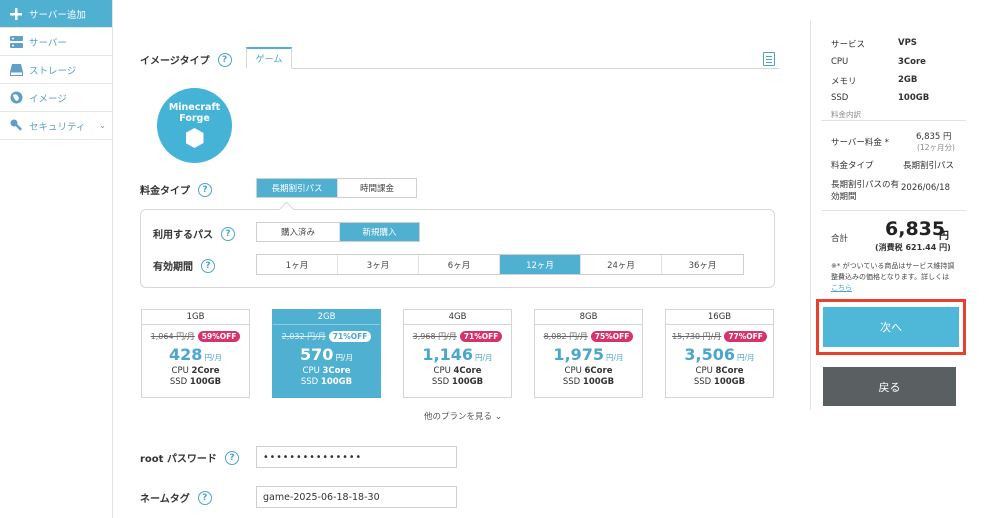 This screenshot has width=1000, height=518. Describe the element at coordinates (303, 336) in the screenshot. I see `original-price: 2,032 円/月` at that location.